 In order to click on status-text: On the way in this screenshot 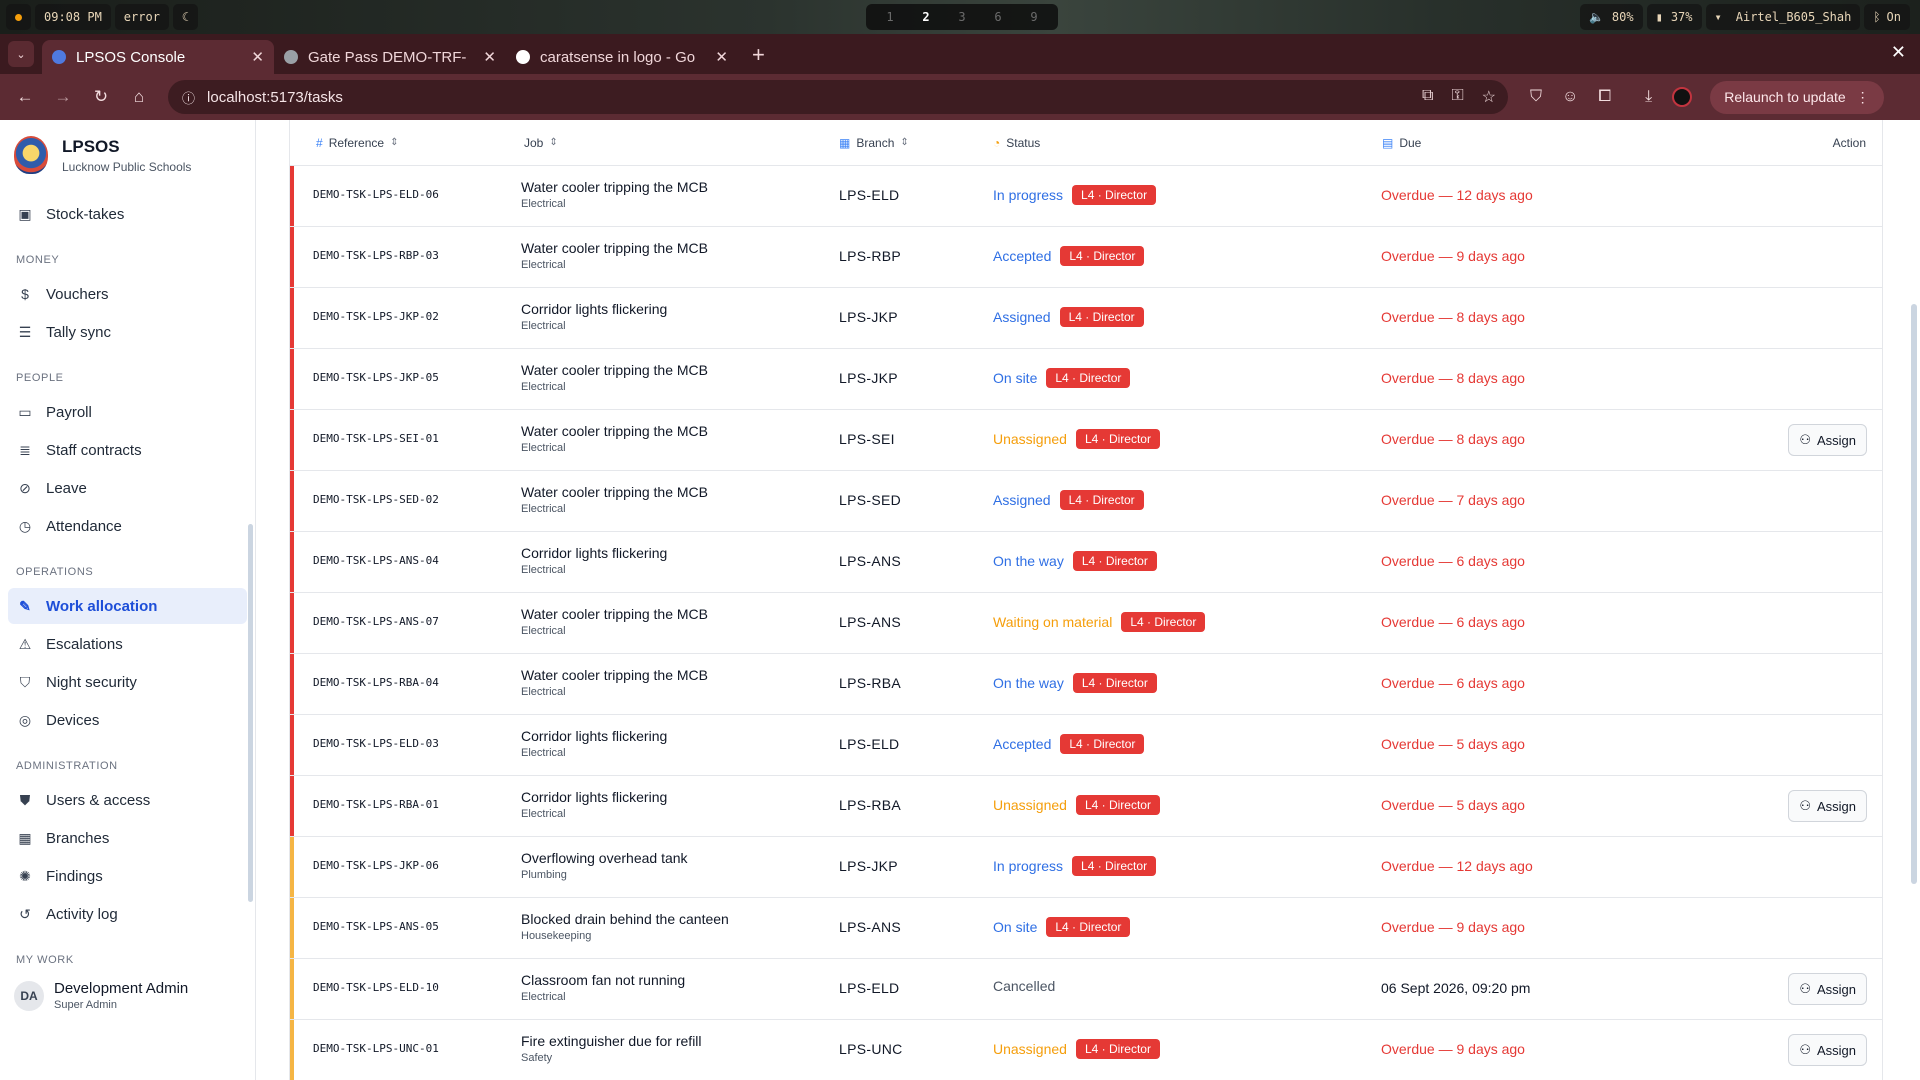, I will do `click(1028, 561)`.